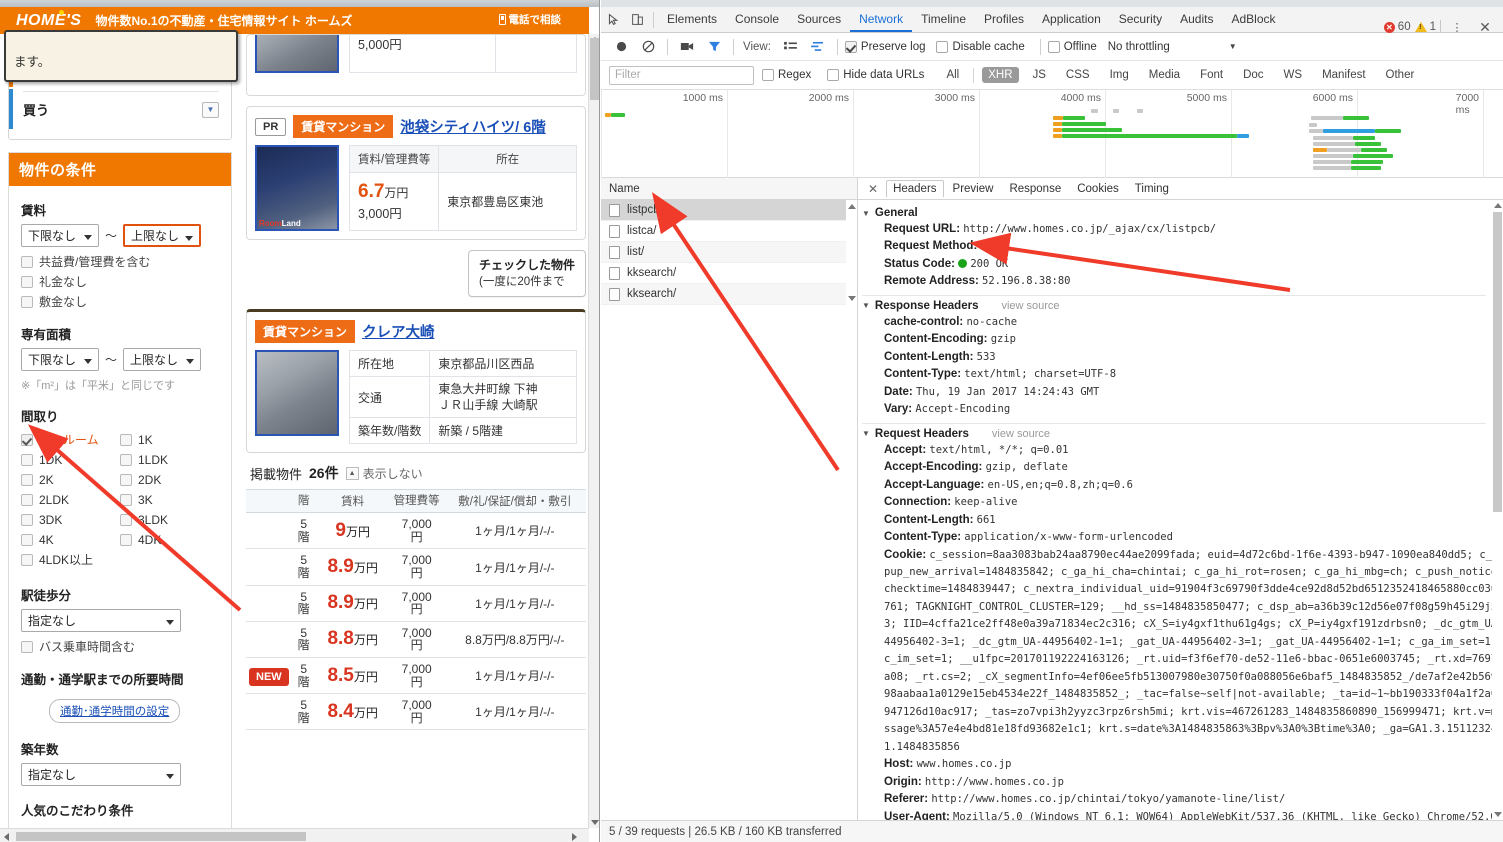 The image size is (1503, 842). I want to click on throttling-value: No throttling, so click(1139, 47).